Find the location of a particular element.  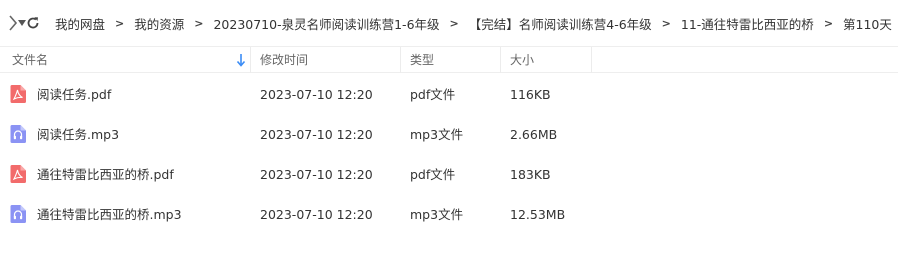

breadcrumb-item: 【完结】名师阅读训练营4-6年级 is located at coordinates (560, 23).